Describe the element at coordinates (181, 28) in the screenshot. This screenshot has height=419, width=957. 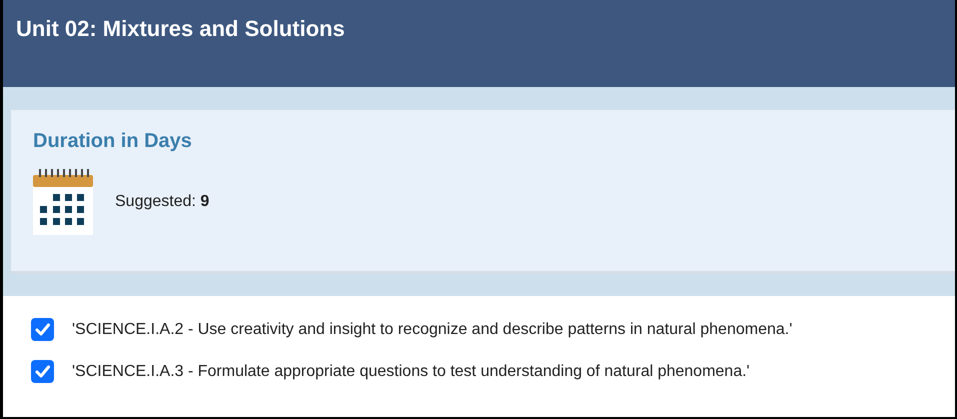
I see `unit-title: Unit 02: Mixtures and Solutions` at that location.